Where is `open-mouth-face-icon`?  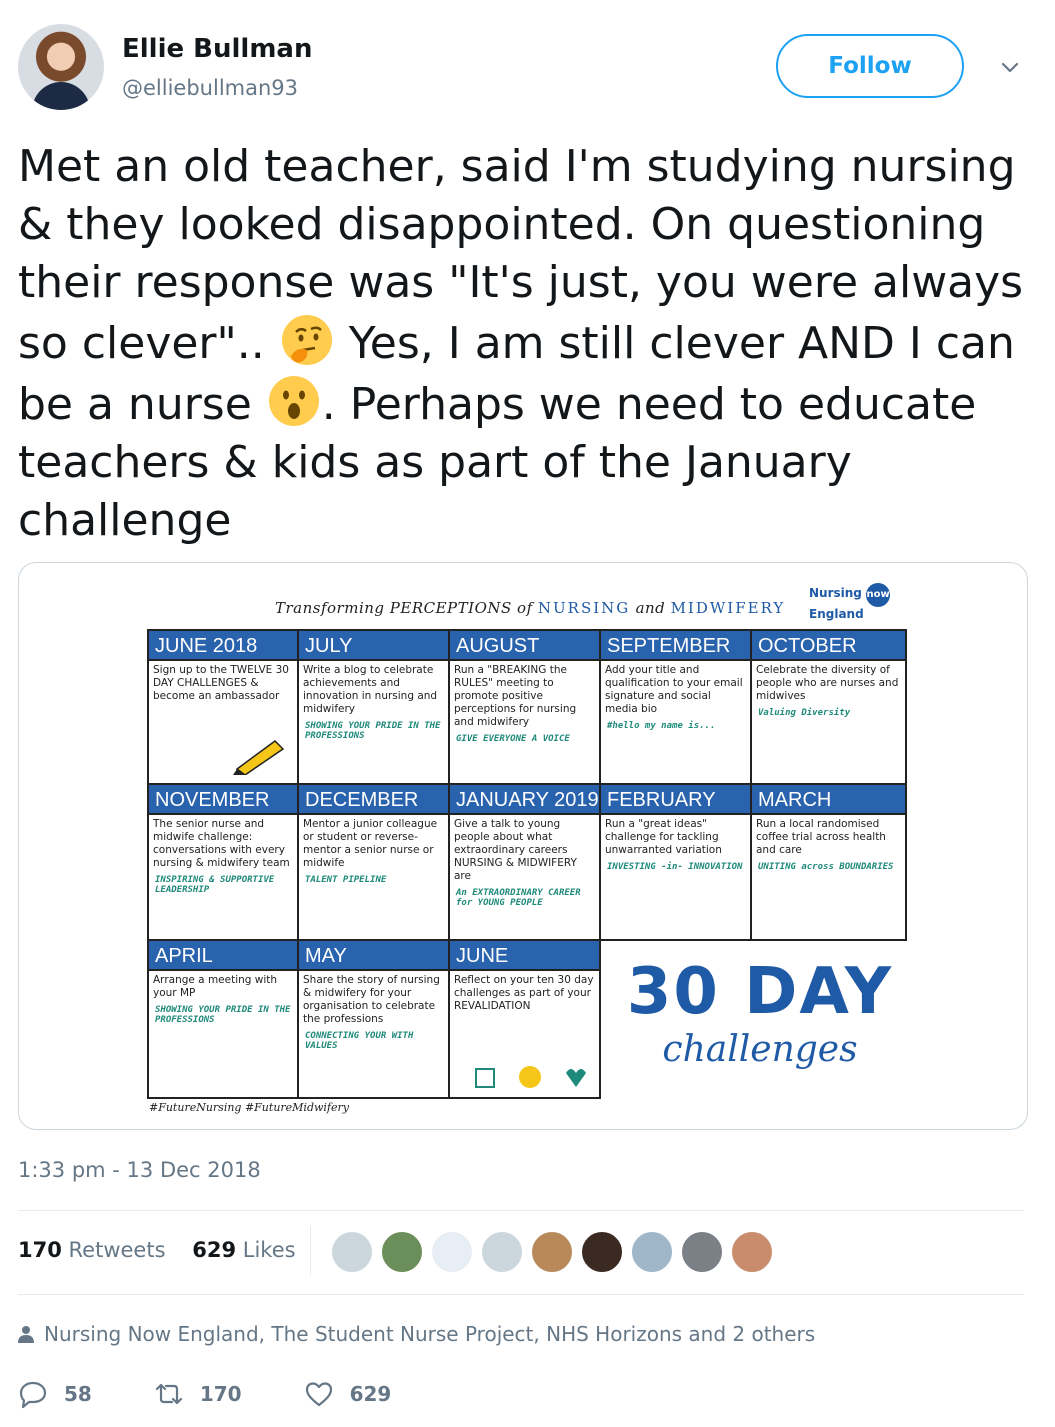
open-mouth-face-icon is located at coordinates (293, 401).